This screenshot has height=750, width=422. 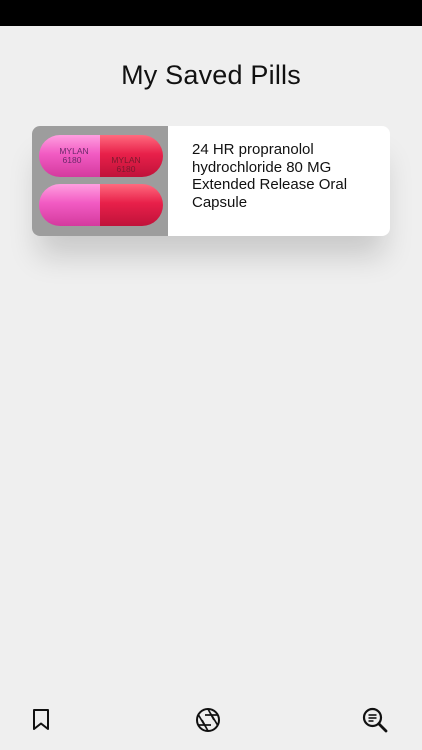 I want to click on tab-saved-pills, so click(x=41, y=720).